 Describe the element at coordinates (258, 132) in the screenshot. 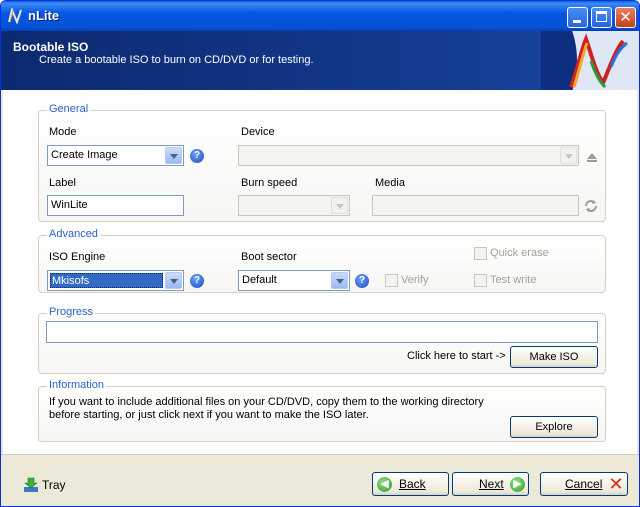

I see `device-label: Device` at that location.